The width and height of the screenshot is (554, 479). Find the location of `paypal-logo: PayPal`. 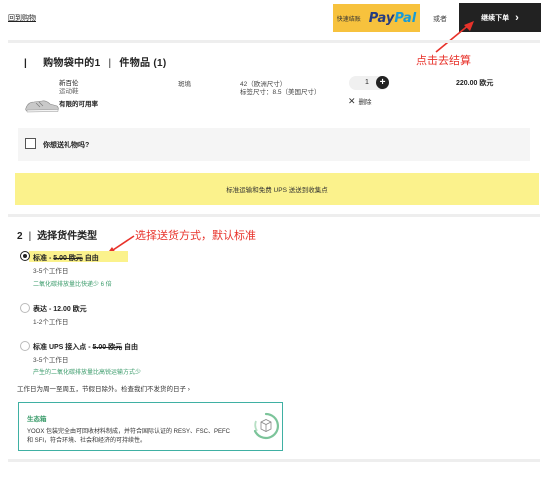

paypal-logo: PayPal is located at coordinates (392, 18).